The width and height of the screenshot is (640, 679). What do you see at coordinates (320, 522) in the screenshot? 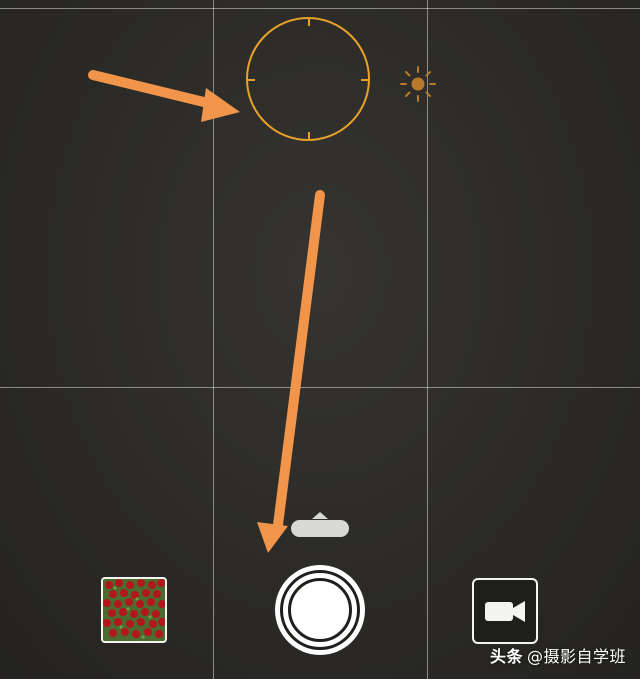
I see `chevron-up-icon` at bounding box center [320, 522].